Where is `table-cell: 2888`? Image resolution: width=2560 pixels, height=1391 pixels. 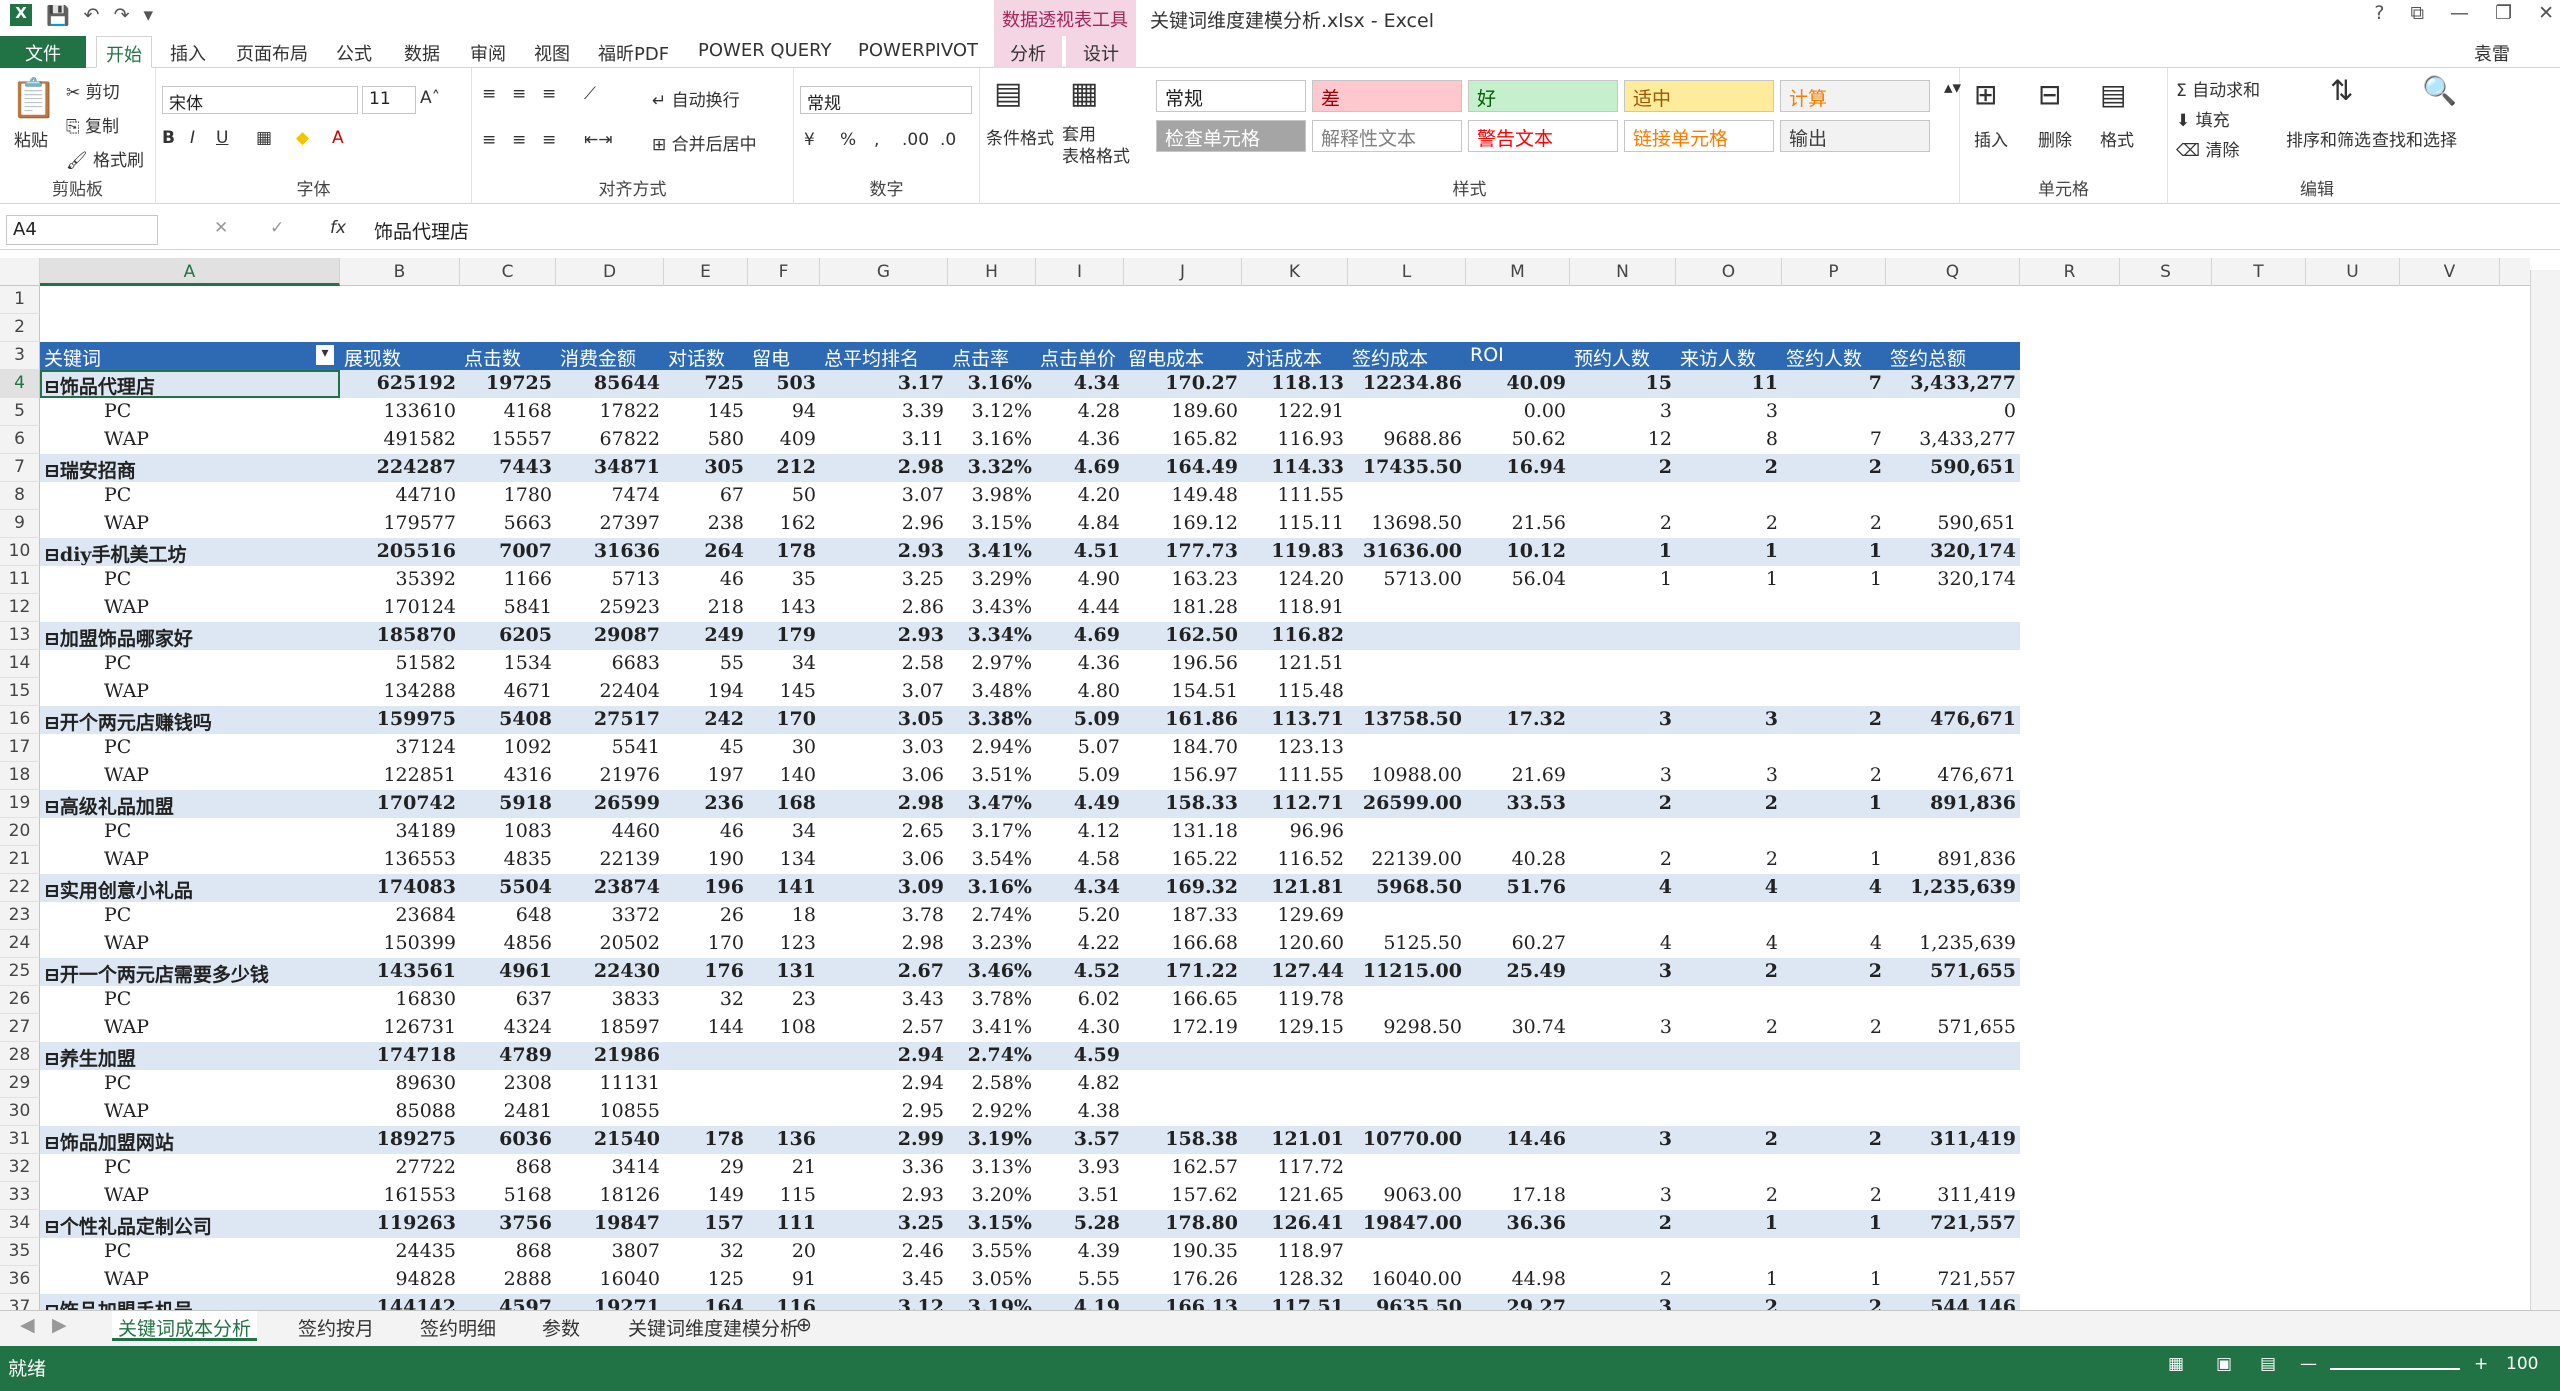
table-cell: 2888 is located at coordinates (508, 1280).